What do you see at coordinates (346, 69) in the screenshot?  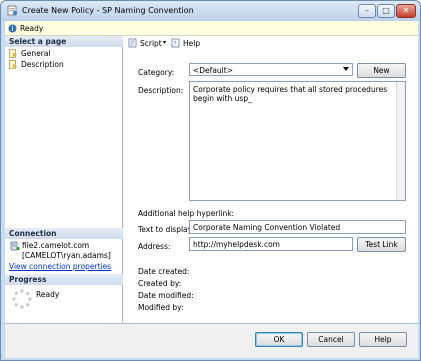 I see `chevron-down-icon` at bounding box center [346, 69].